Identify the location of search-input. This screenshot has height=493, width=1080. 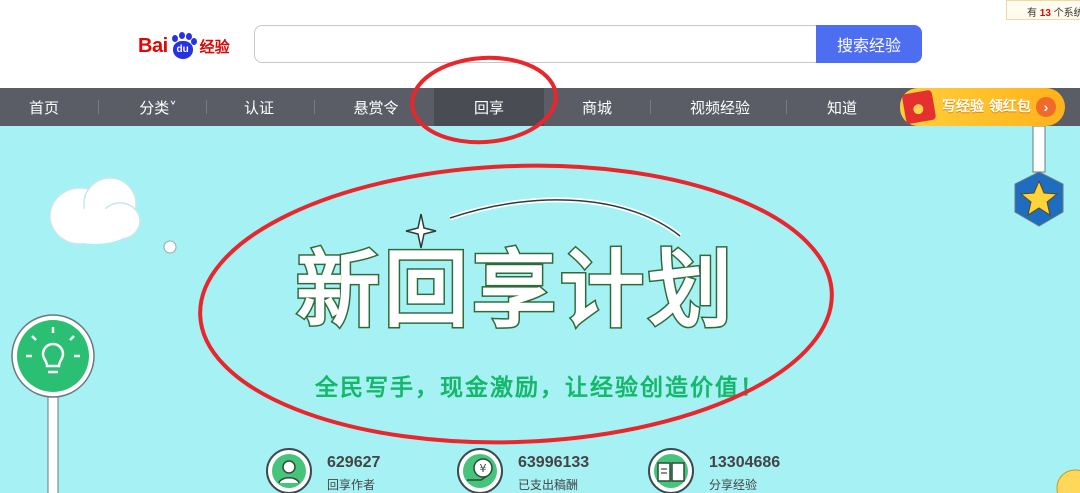
(537, 44).